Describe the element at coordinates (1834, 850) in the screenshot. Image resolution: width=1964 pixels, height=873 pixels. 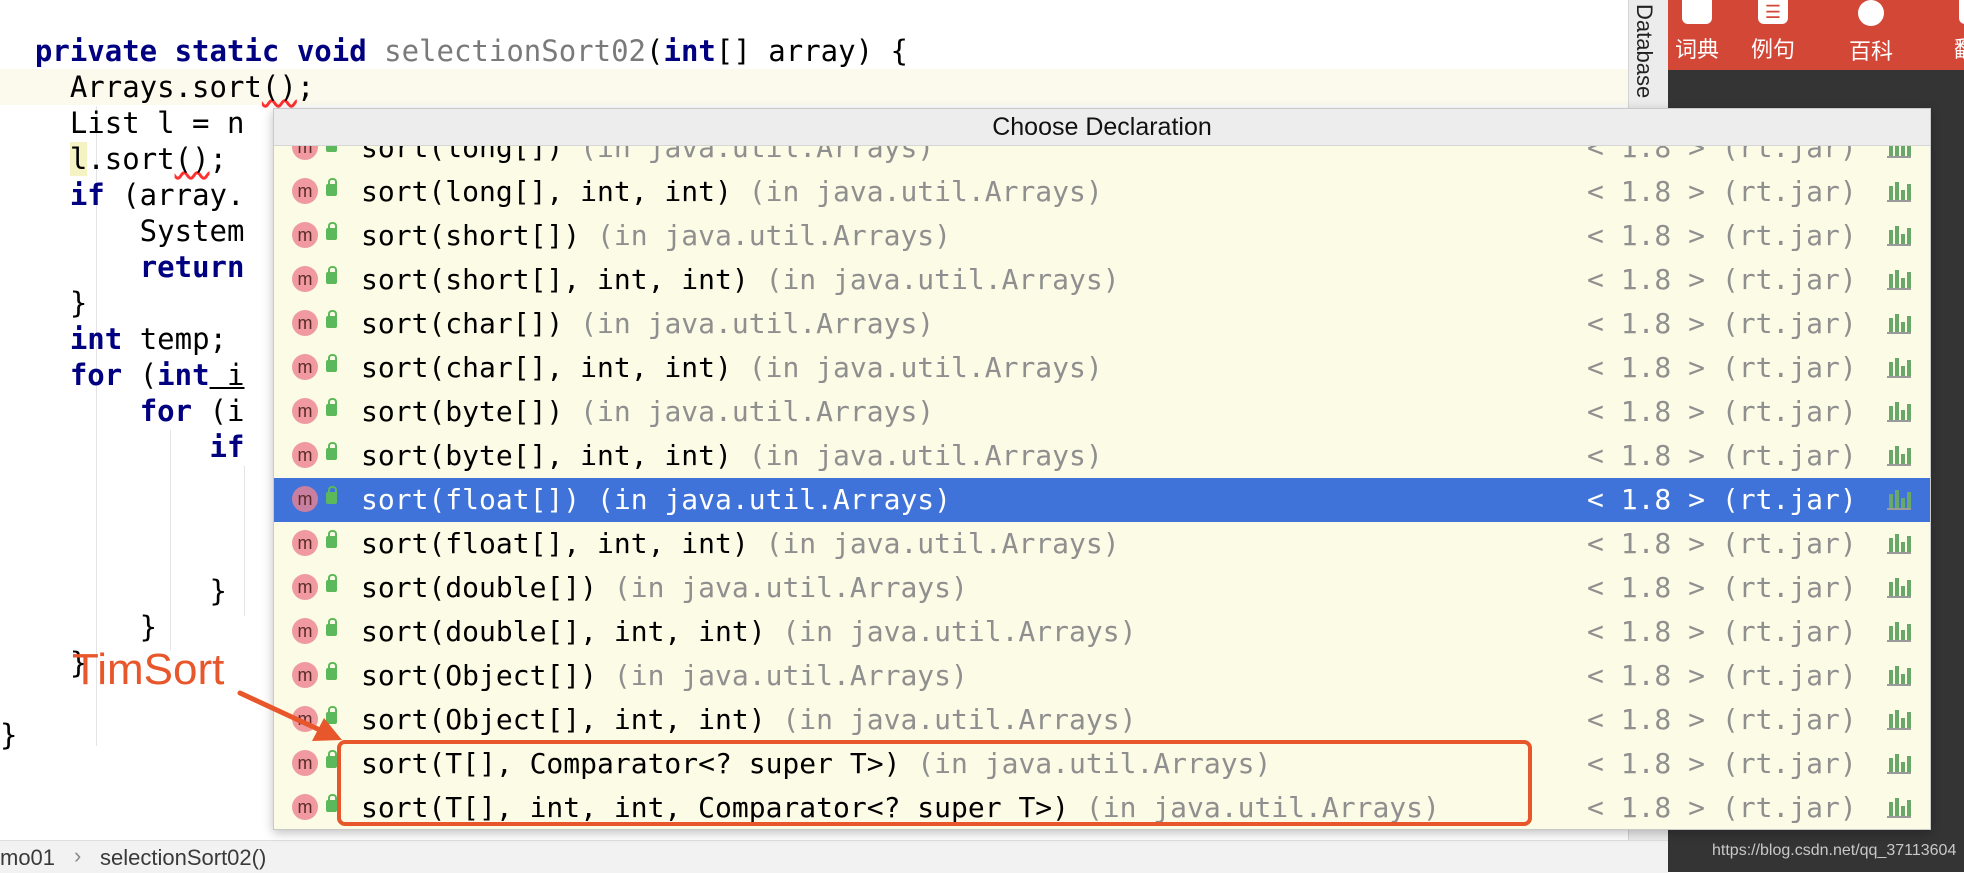
I see `watermark: https://blog.csdn.net/qq_37113604` at that location.